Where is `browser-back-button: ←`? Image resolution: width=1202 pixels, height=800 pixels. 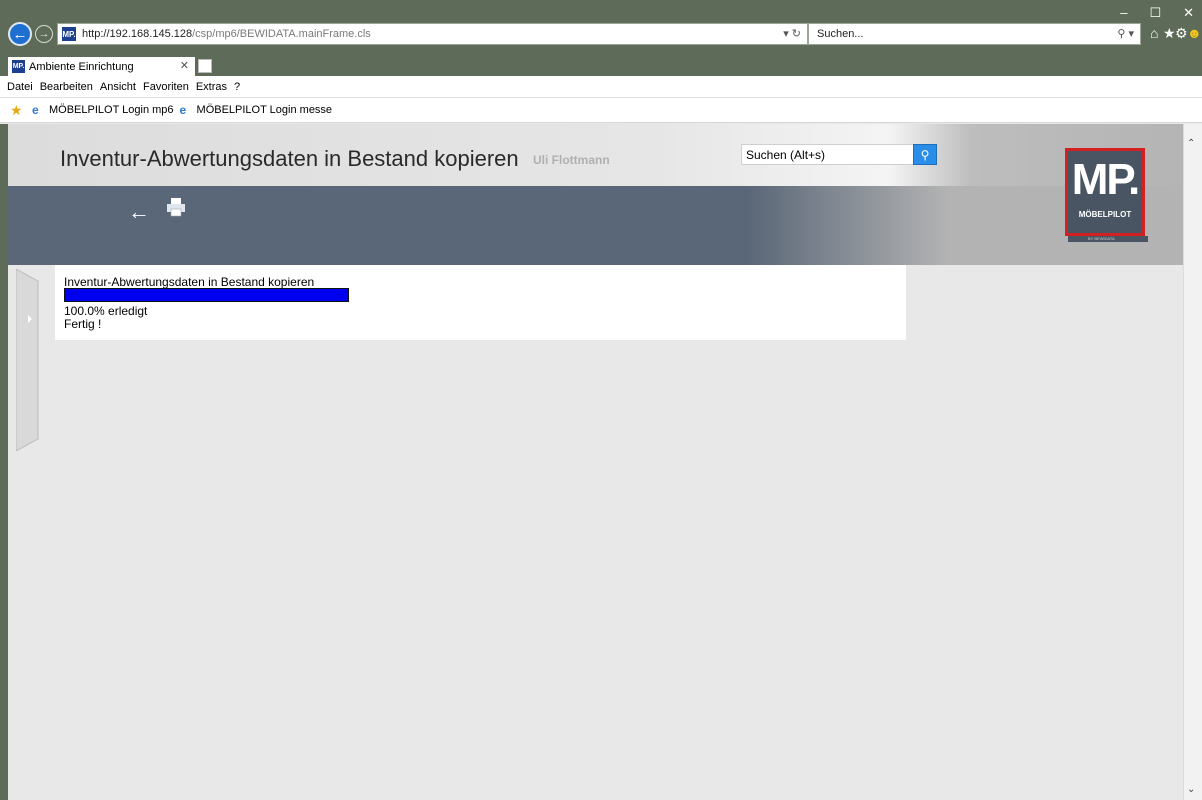 browser-back-button: ← is located at coordinates (20, 34).